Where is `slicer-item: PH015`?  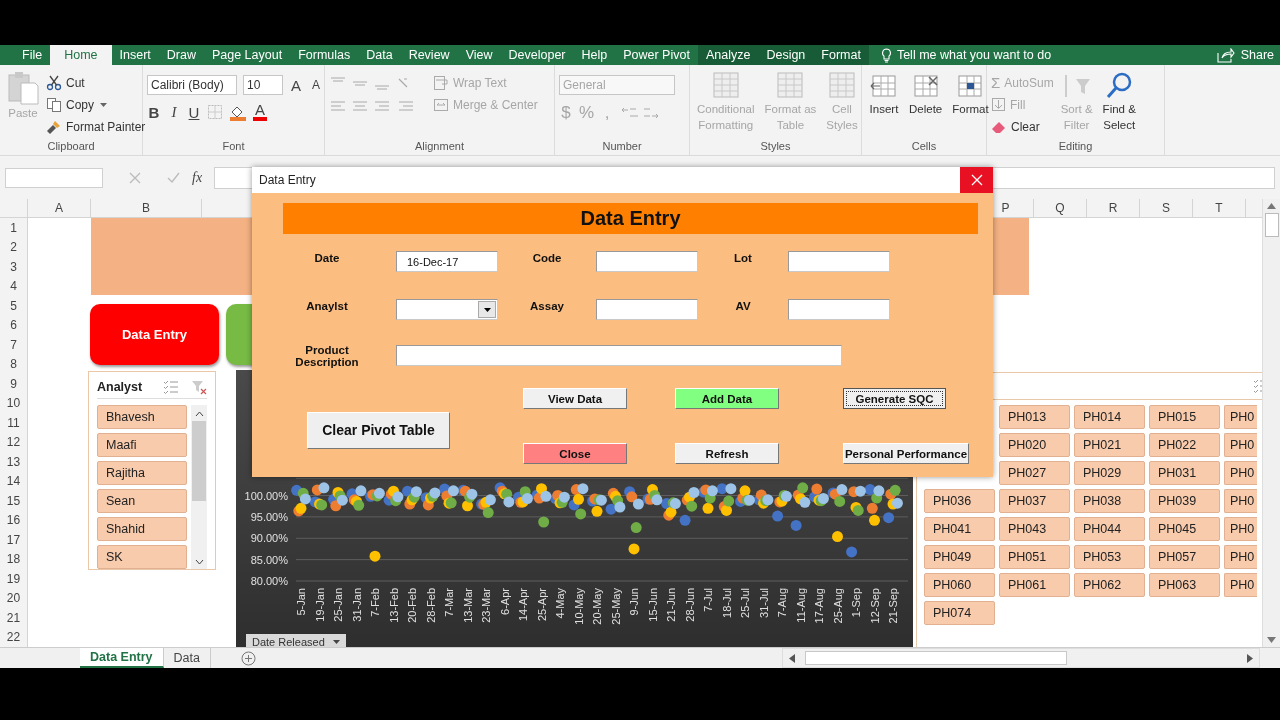 slicer-item: PH015 is located at coordinates (1184, 417).